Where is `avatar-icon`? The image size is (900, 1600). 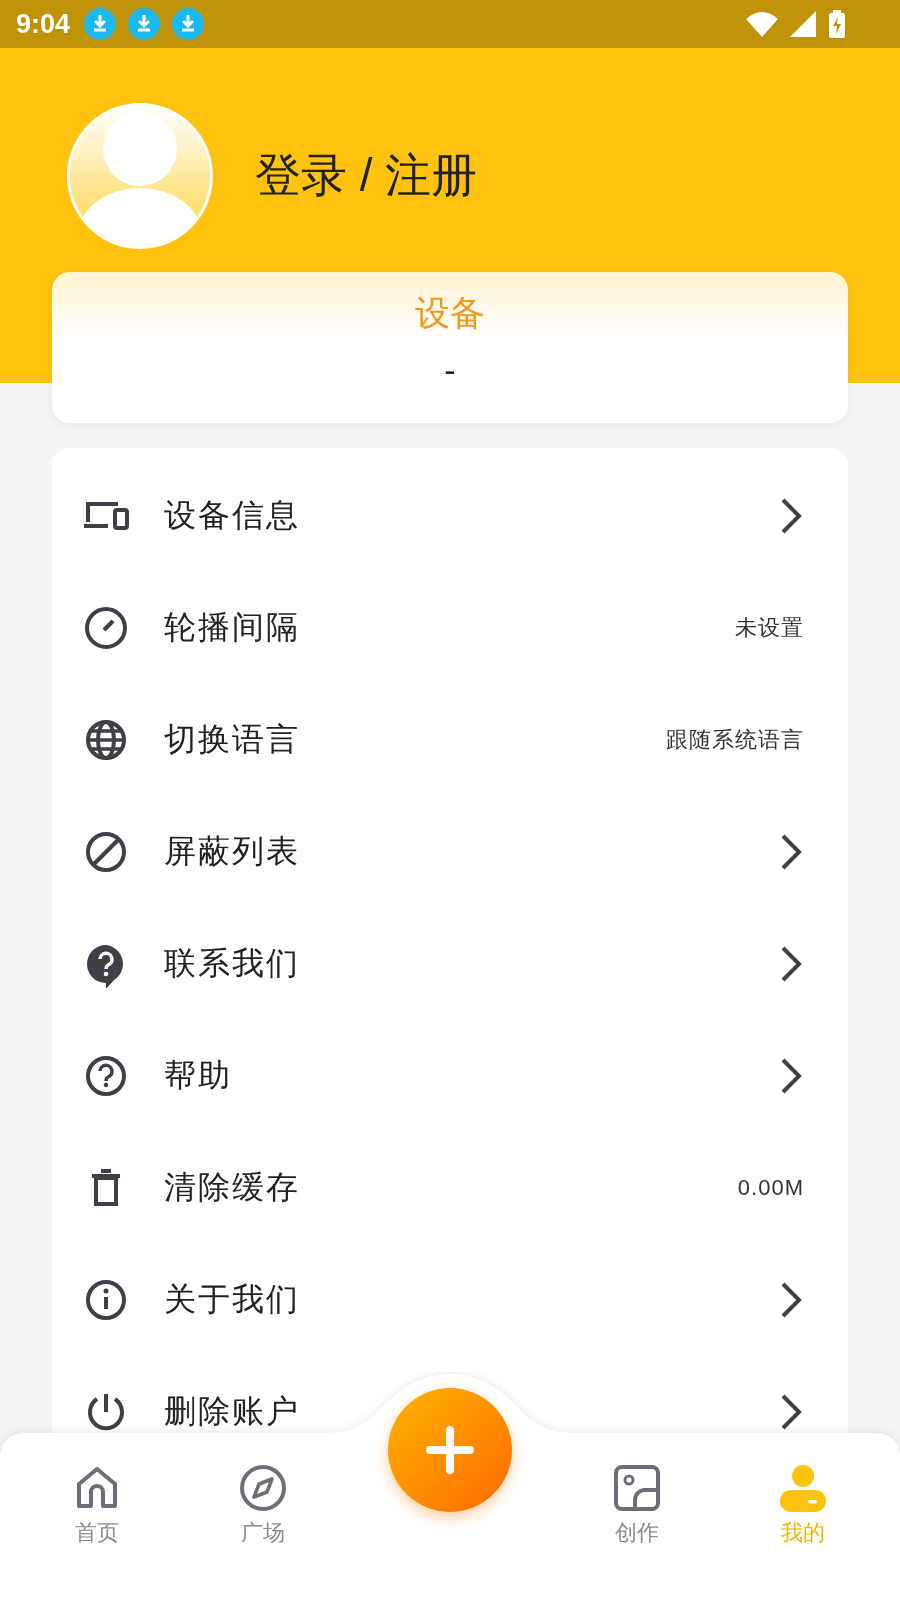
avatar-icon is located at coordinates (140, 176).